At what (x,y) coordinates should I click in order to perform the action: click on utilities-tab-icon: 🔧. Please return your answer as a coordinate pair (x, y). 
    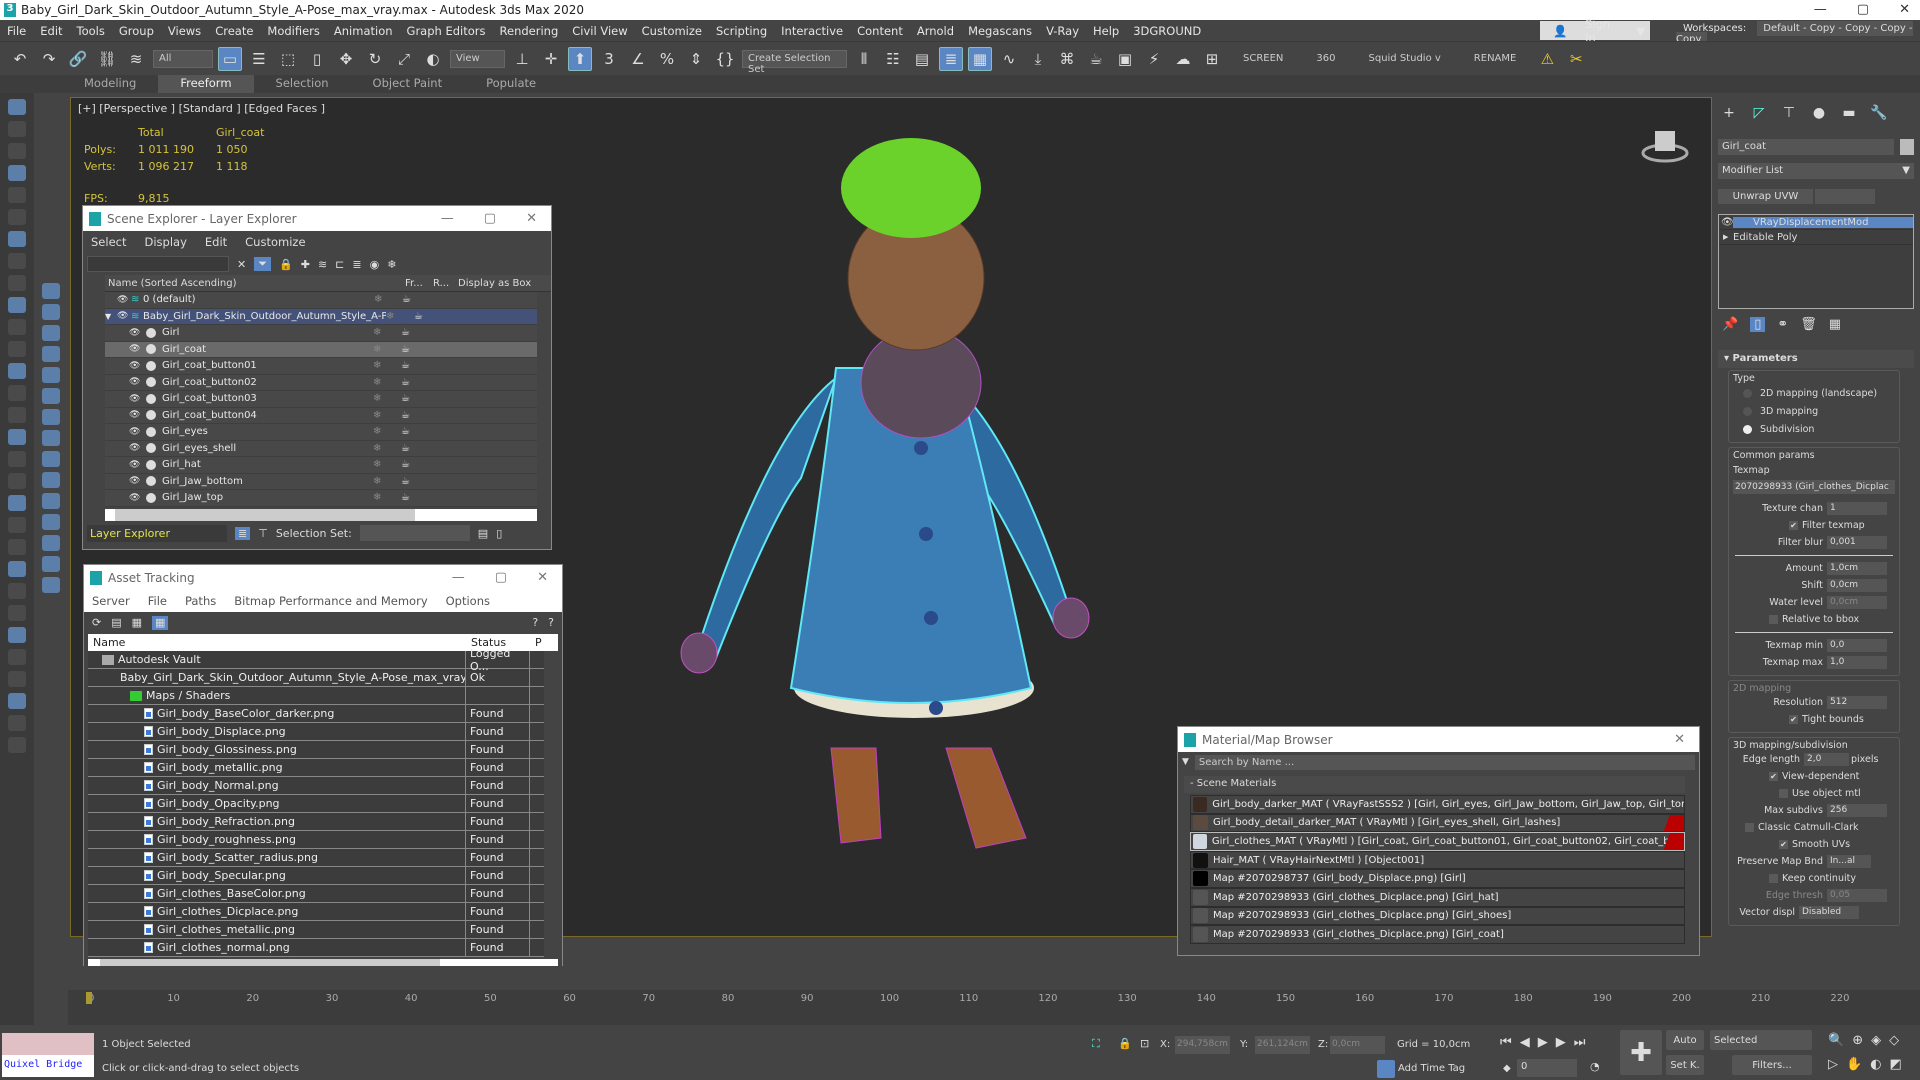
    Looking at the image, I should click on (1879, 116).